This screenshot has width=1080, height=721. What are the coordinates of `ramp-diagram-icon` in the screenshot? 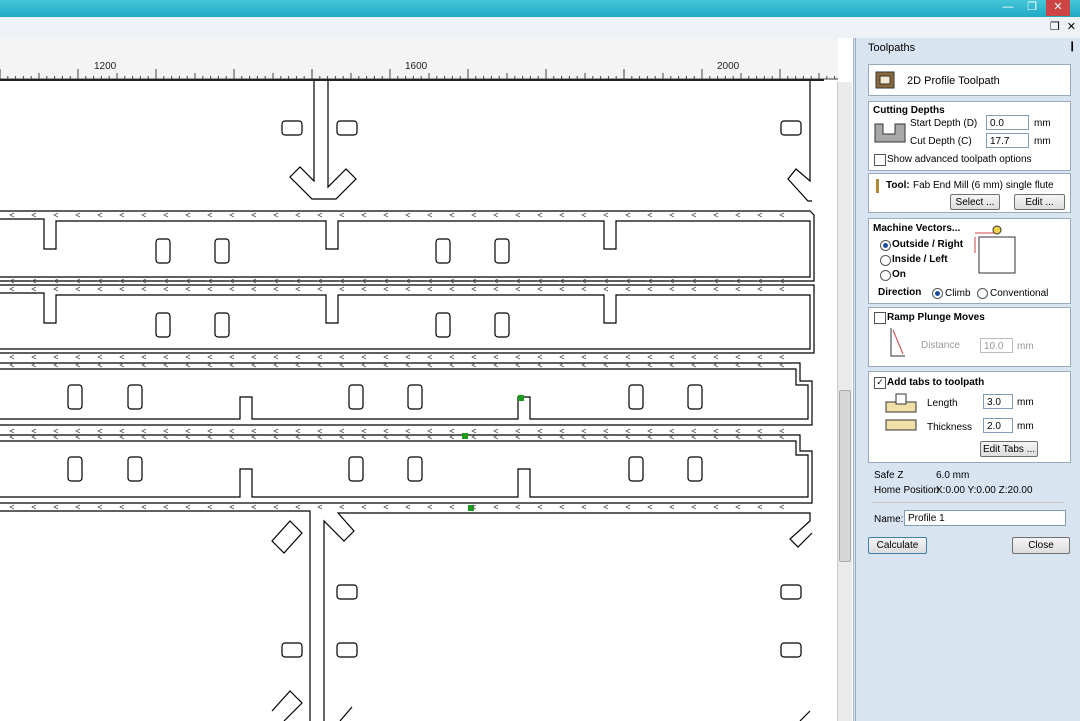 It's located at (897, 342).